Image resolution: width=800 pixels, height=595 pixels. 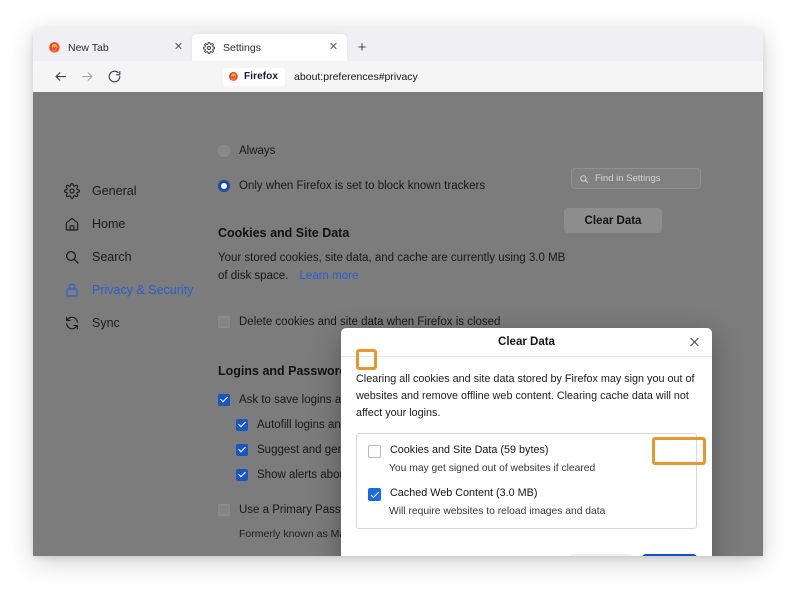 I want to click on cookies-description-line2-text: of disk space., so click(x=253, y=276).